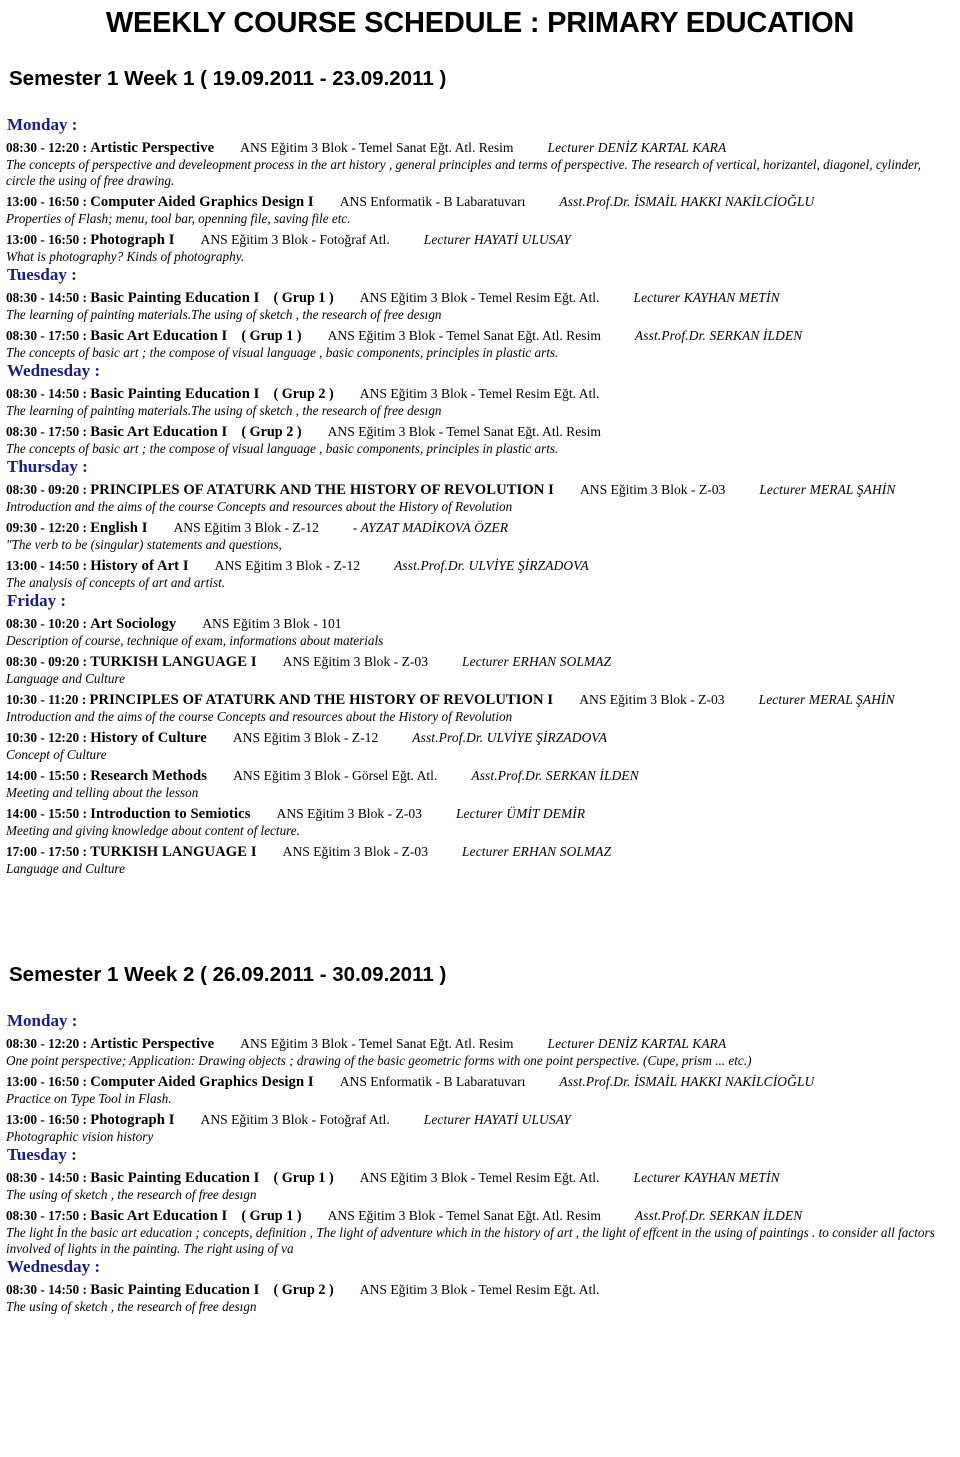  Describe the element at coordinates (46, 527) in the screenshot. I see `course-time: 09:30 - 12:20 :` at that location.